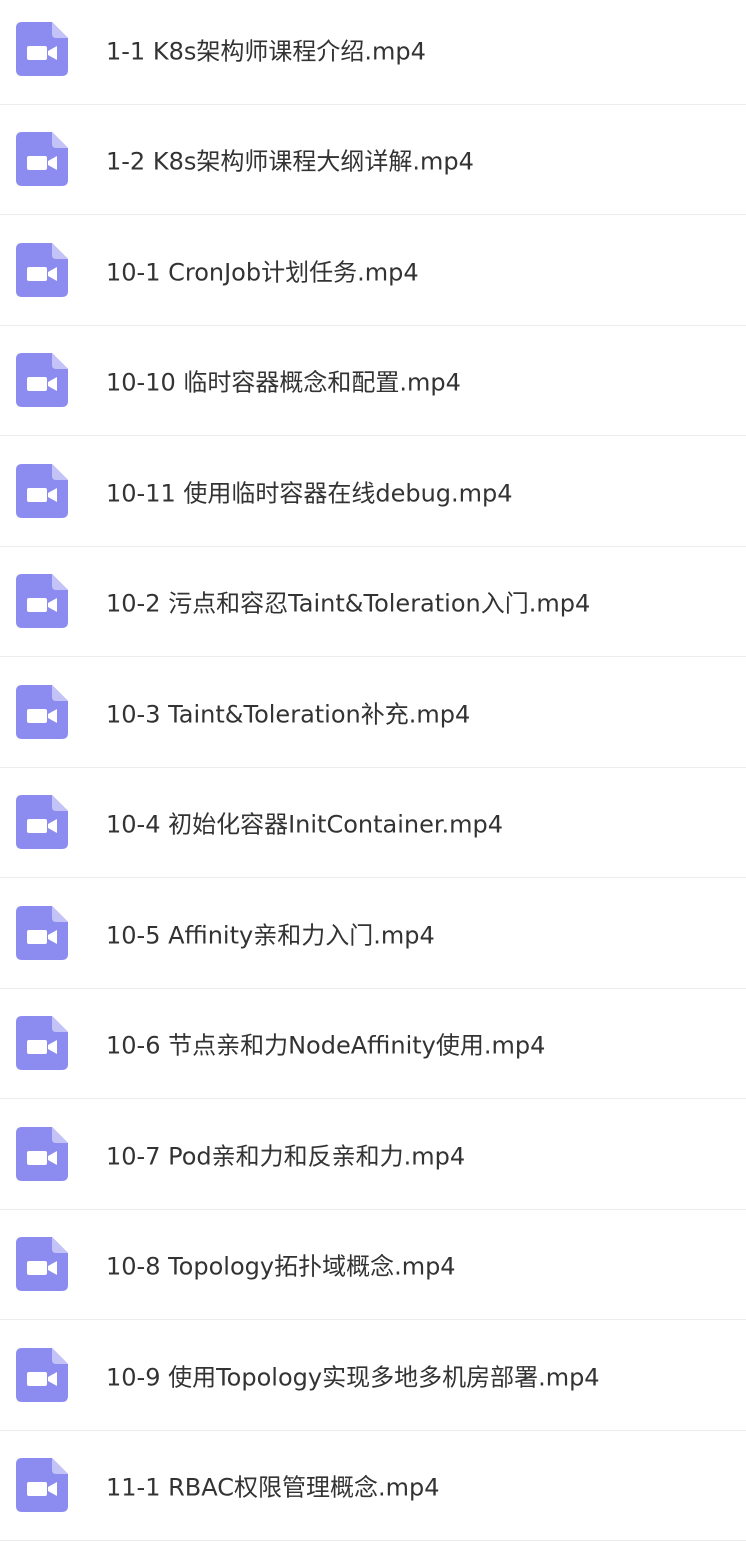  I want to click on file-name: 10-1 CronJob计划任务.mp4, so click(262, 269).